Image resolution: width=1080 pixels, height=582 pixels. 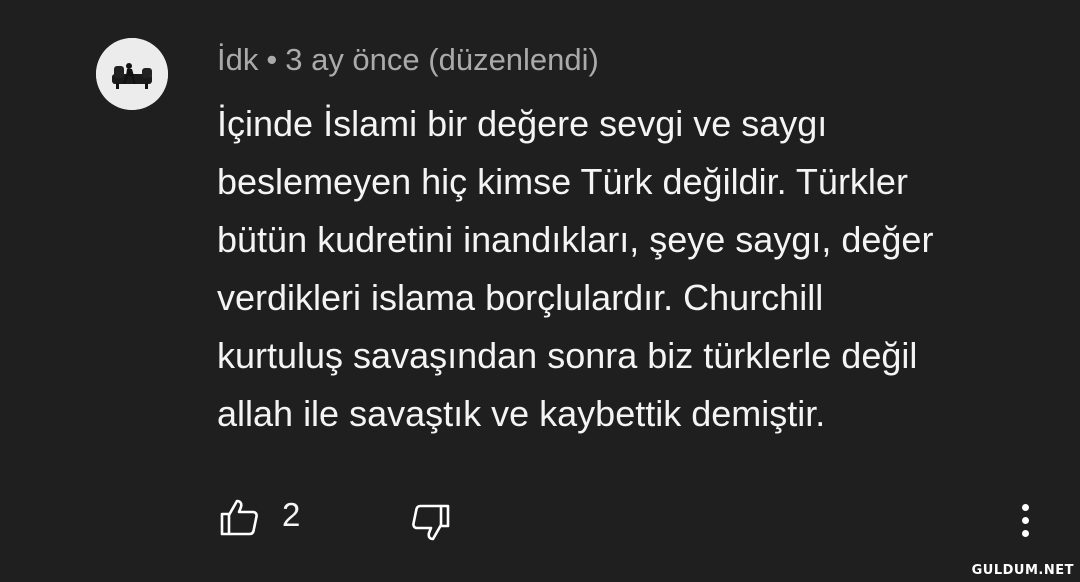 I want to click on comment-timestamp: 3 ay önce (düzenlendi), so click(x=442, y=59).